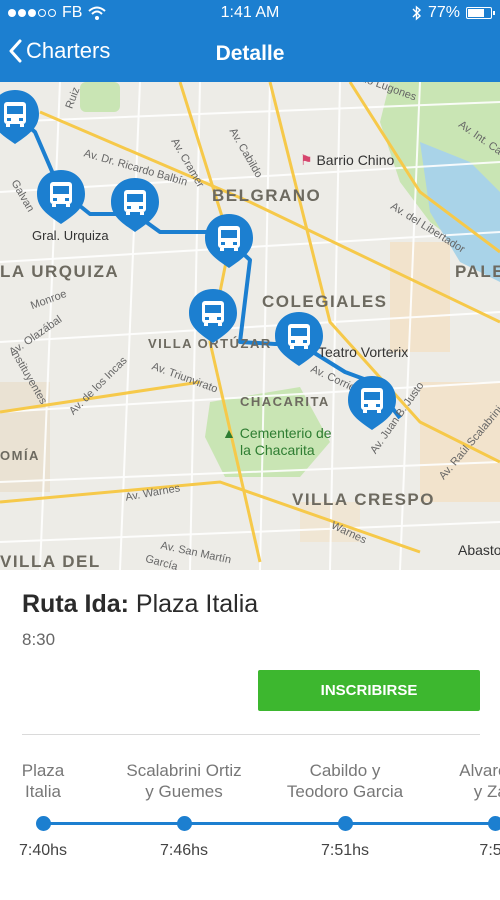  I want to click on stop-time: 7:40hs, so click(43, 850).